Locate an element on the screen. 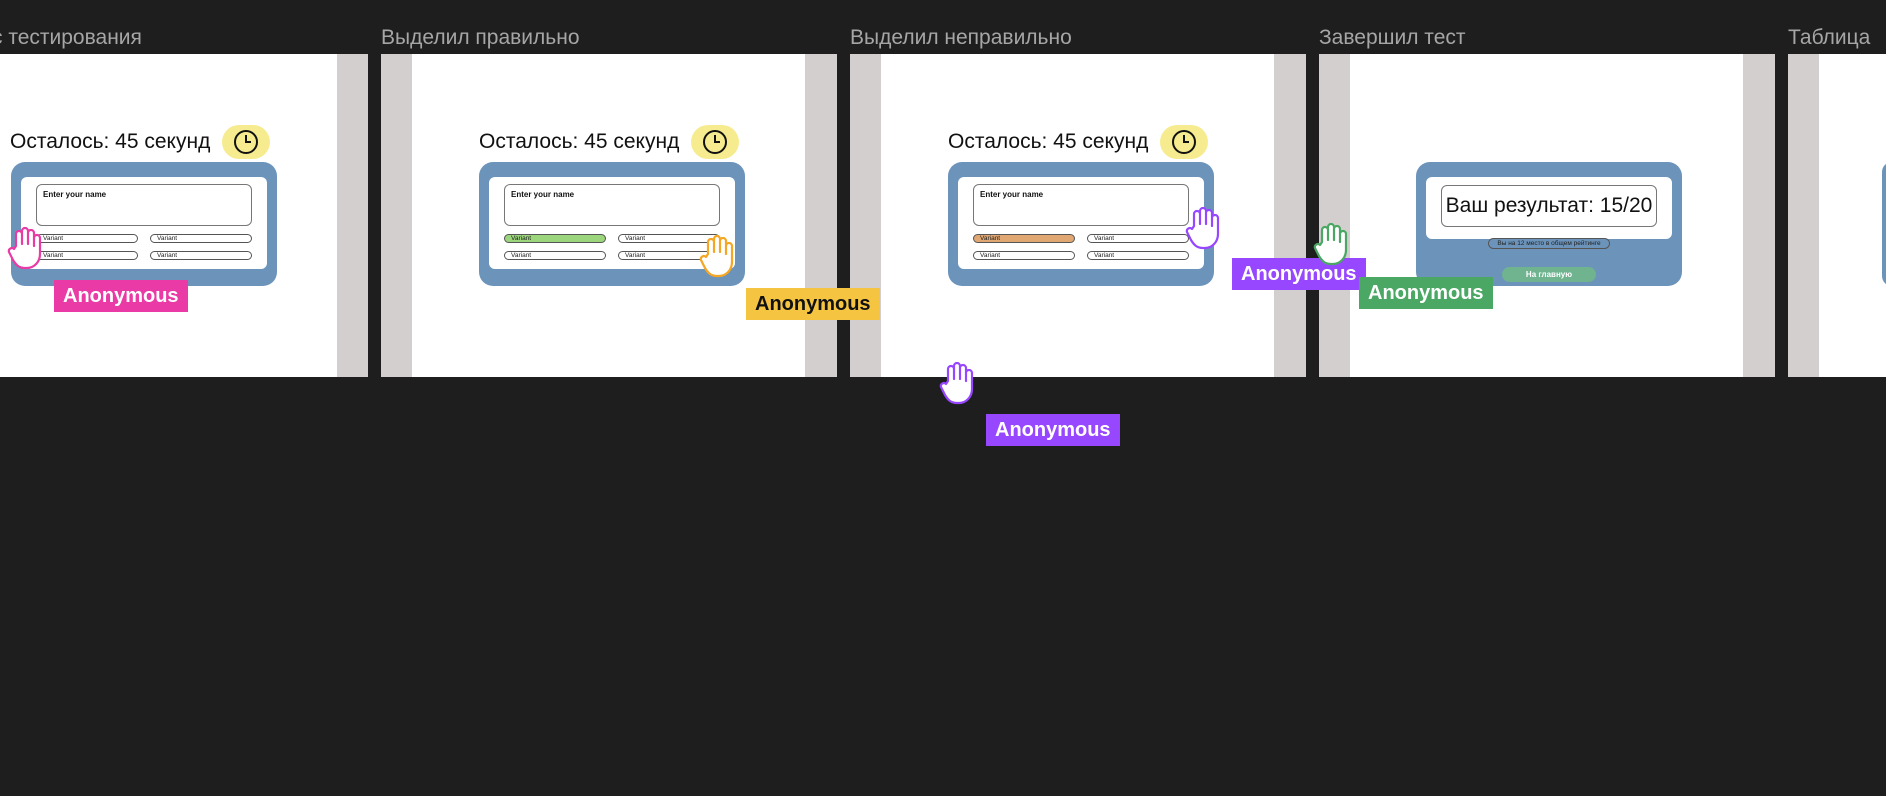 Image resolution: width=1886 pixels, height=796 pixels. variant-option-wrong: Variant is located at coordinates (1024, 238).